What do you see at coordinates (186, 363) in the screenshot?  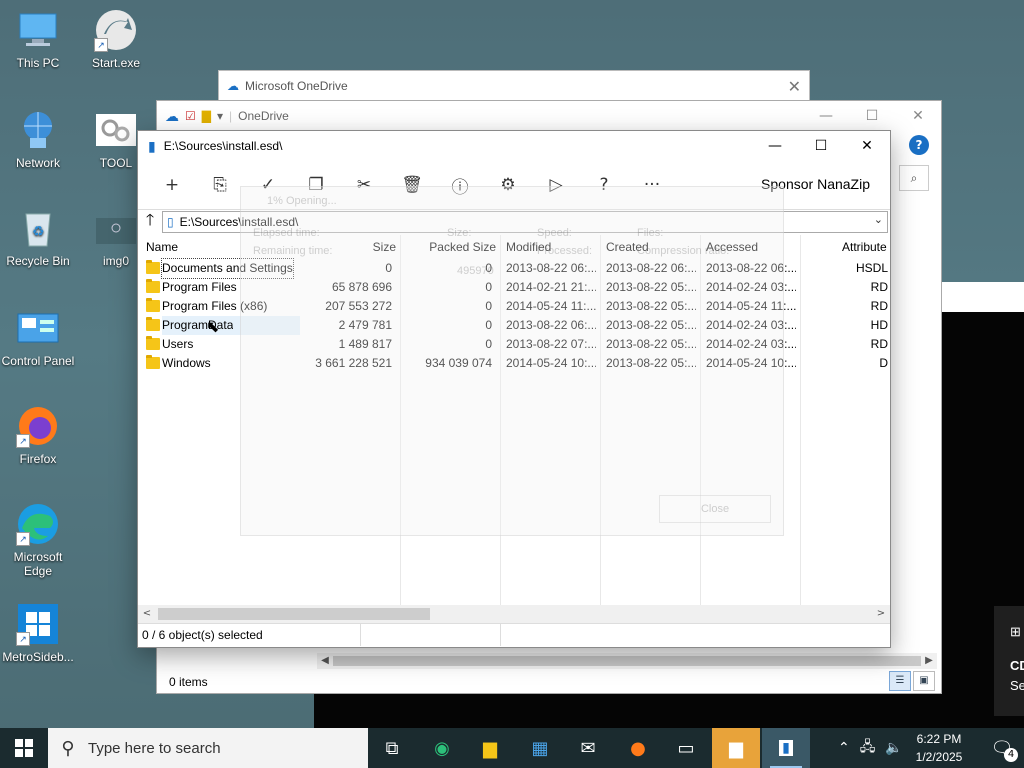 I see `row-name: Windows` at bounding box center [186, 363].